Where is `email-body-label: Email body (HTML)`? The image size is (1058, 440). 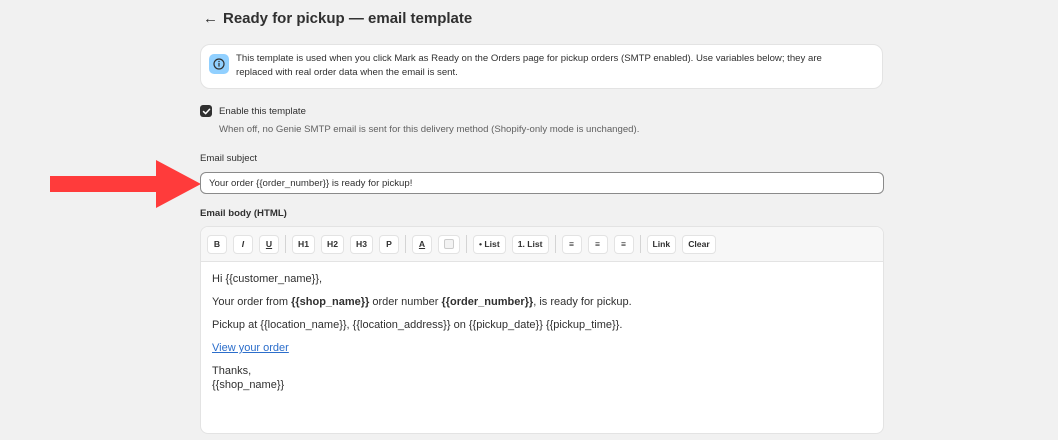 email-body-label: Email body (HTML) is located at coordinates (243, 213).